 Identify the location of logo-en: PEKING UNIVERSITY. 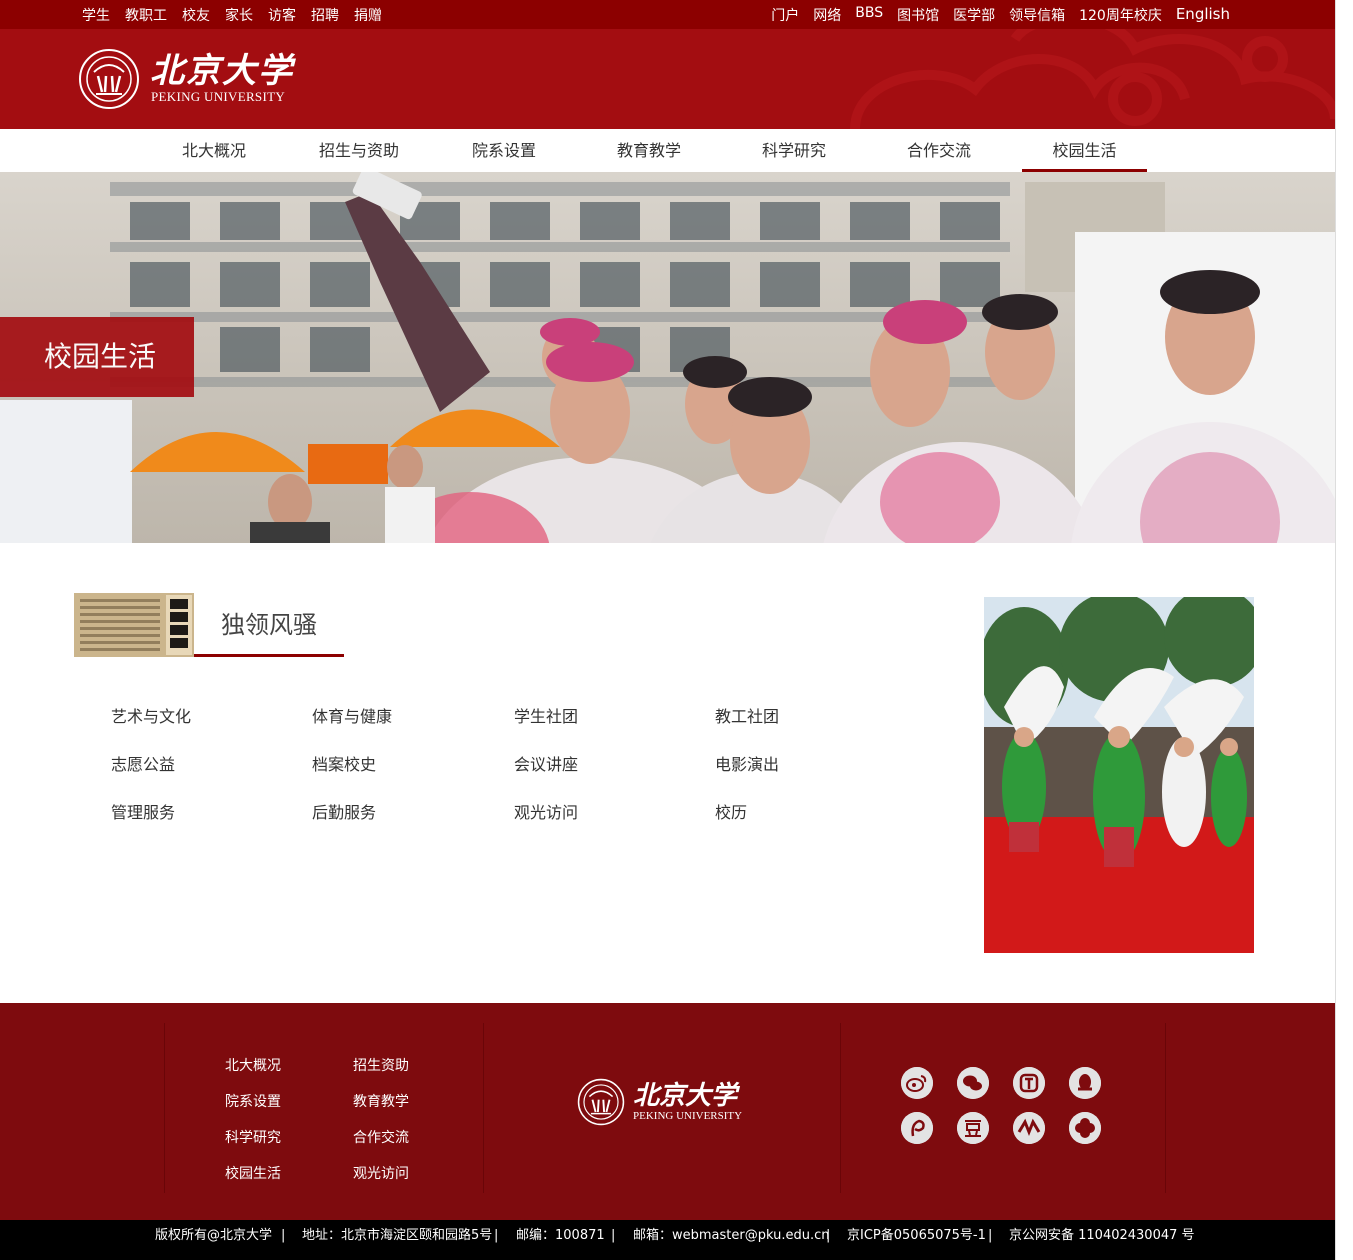
(218, 96).